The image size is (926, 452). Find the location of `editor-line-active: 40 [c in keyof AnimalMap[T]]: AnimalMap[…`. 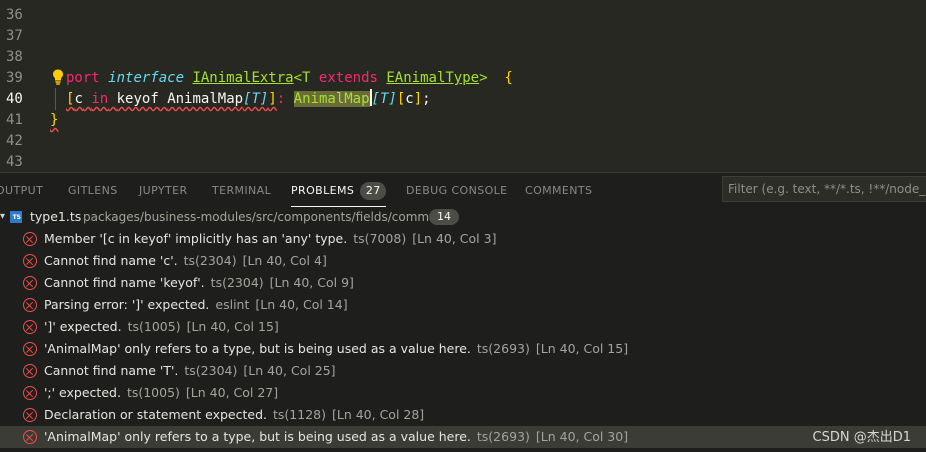

editor-line-active: 40 [c in keyof AnimalMap[T]]: AnimalMap[… is located at coordinates (463, 99).